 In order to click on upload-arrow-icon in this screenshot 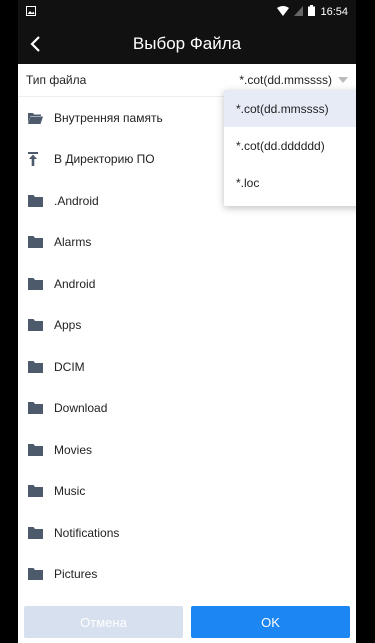, I will do `click(36, 159)`.